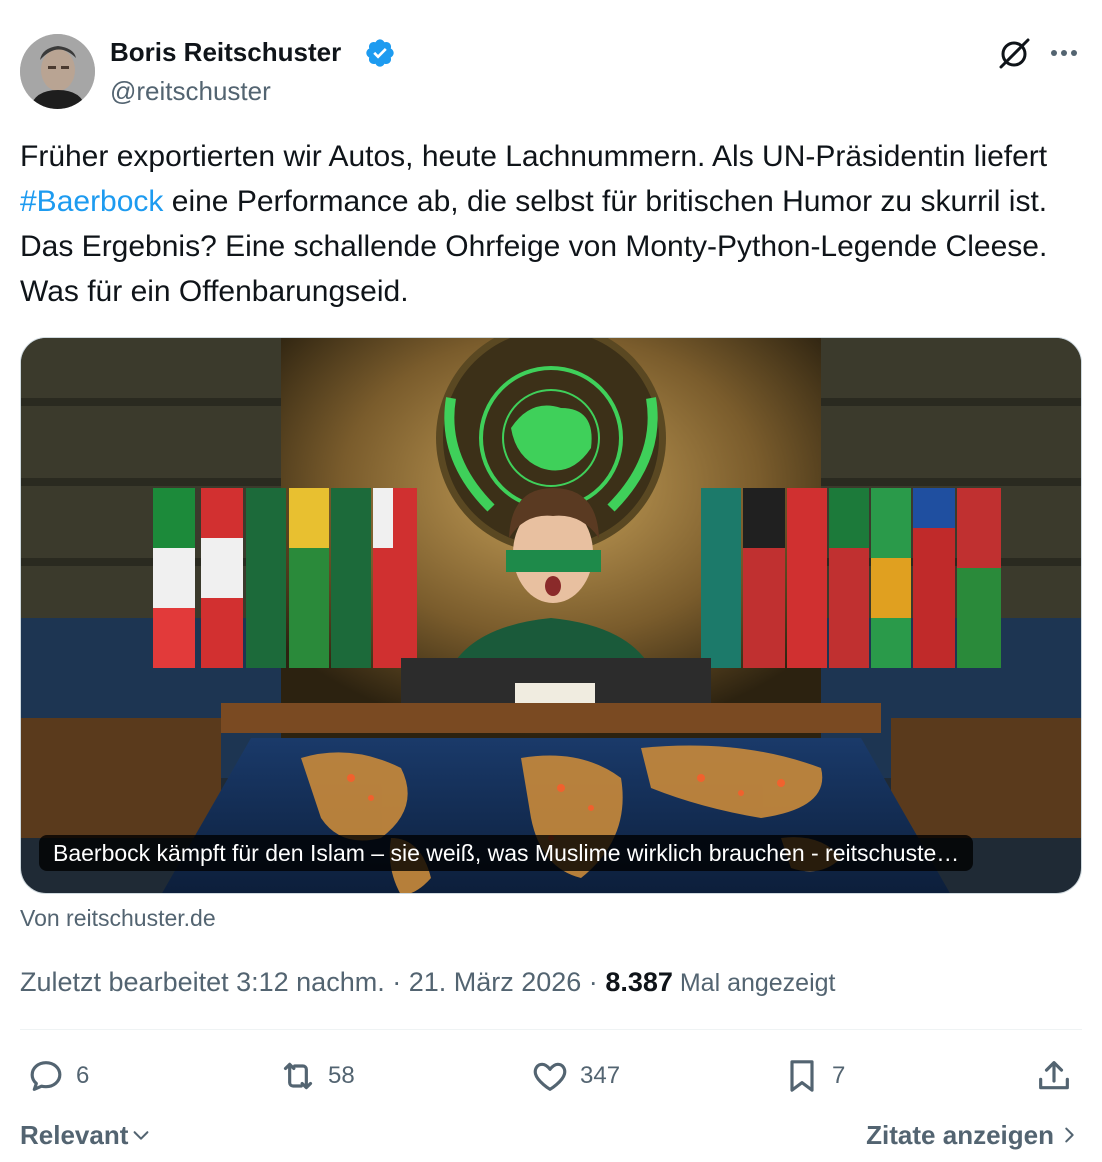  I want to click on reply-button: 6, so click(57, 1076).